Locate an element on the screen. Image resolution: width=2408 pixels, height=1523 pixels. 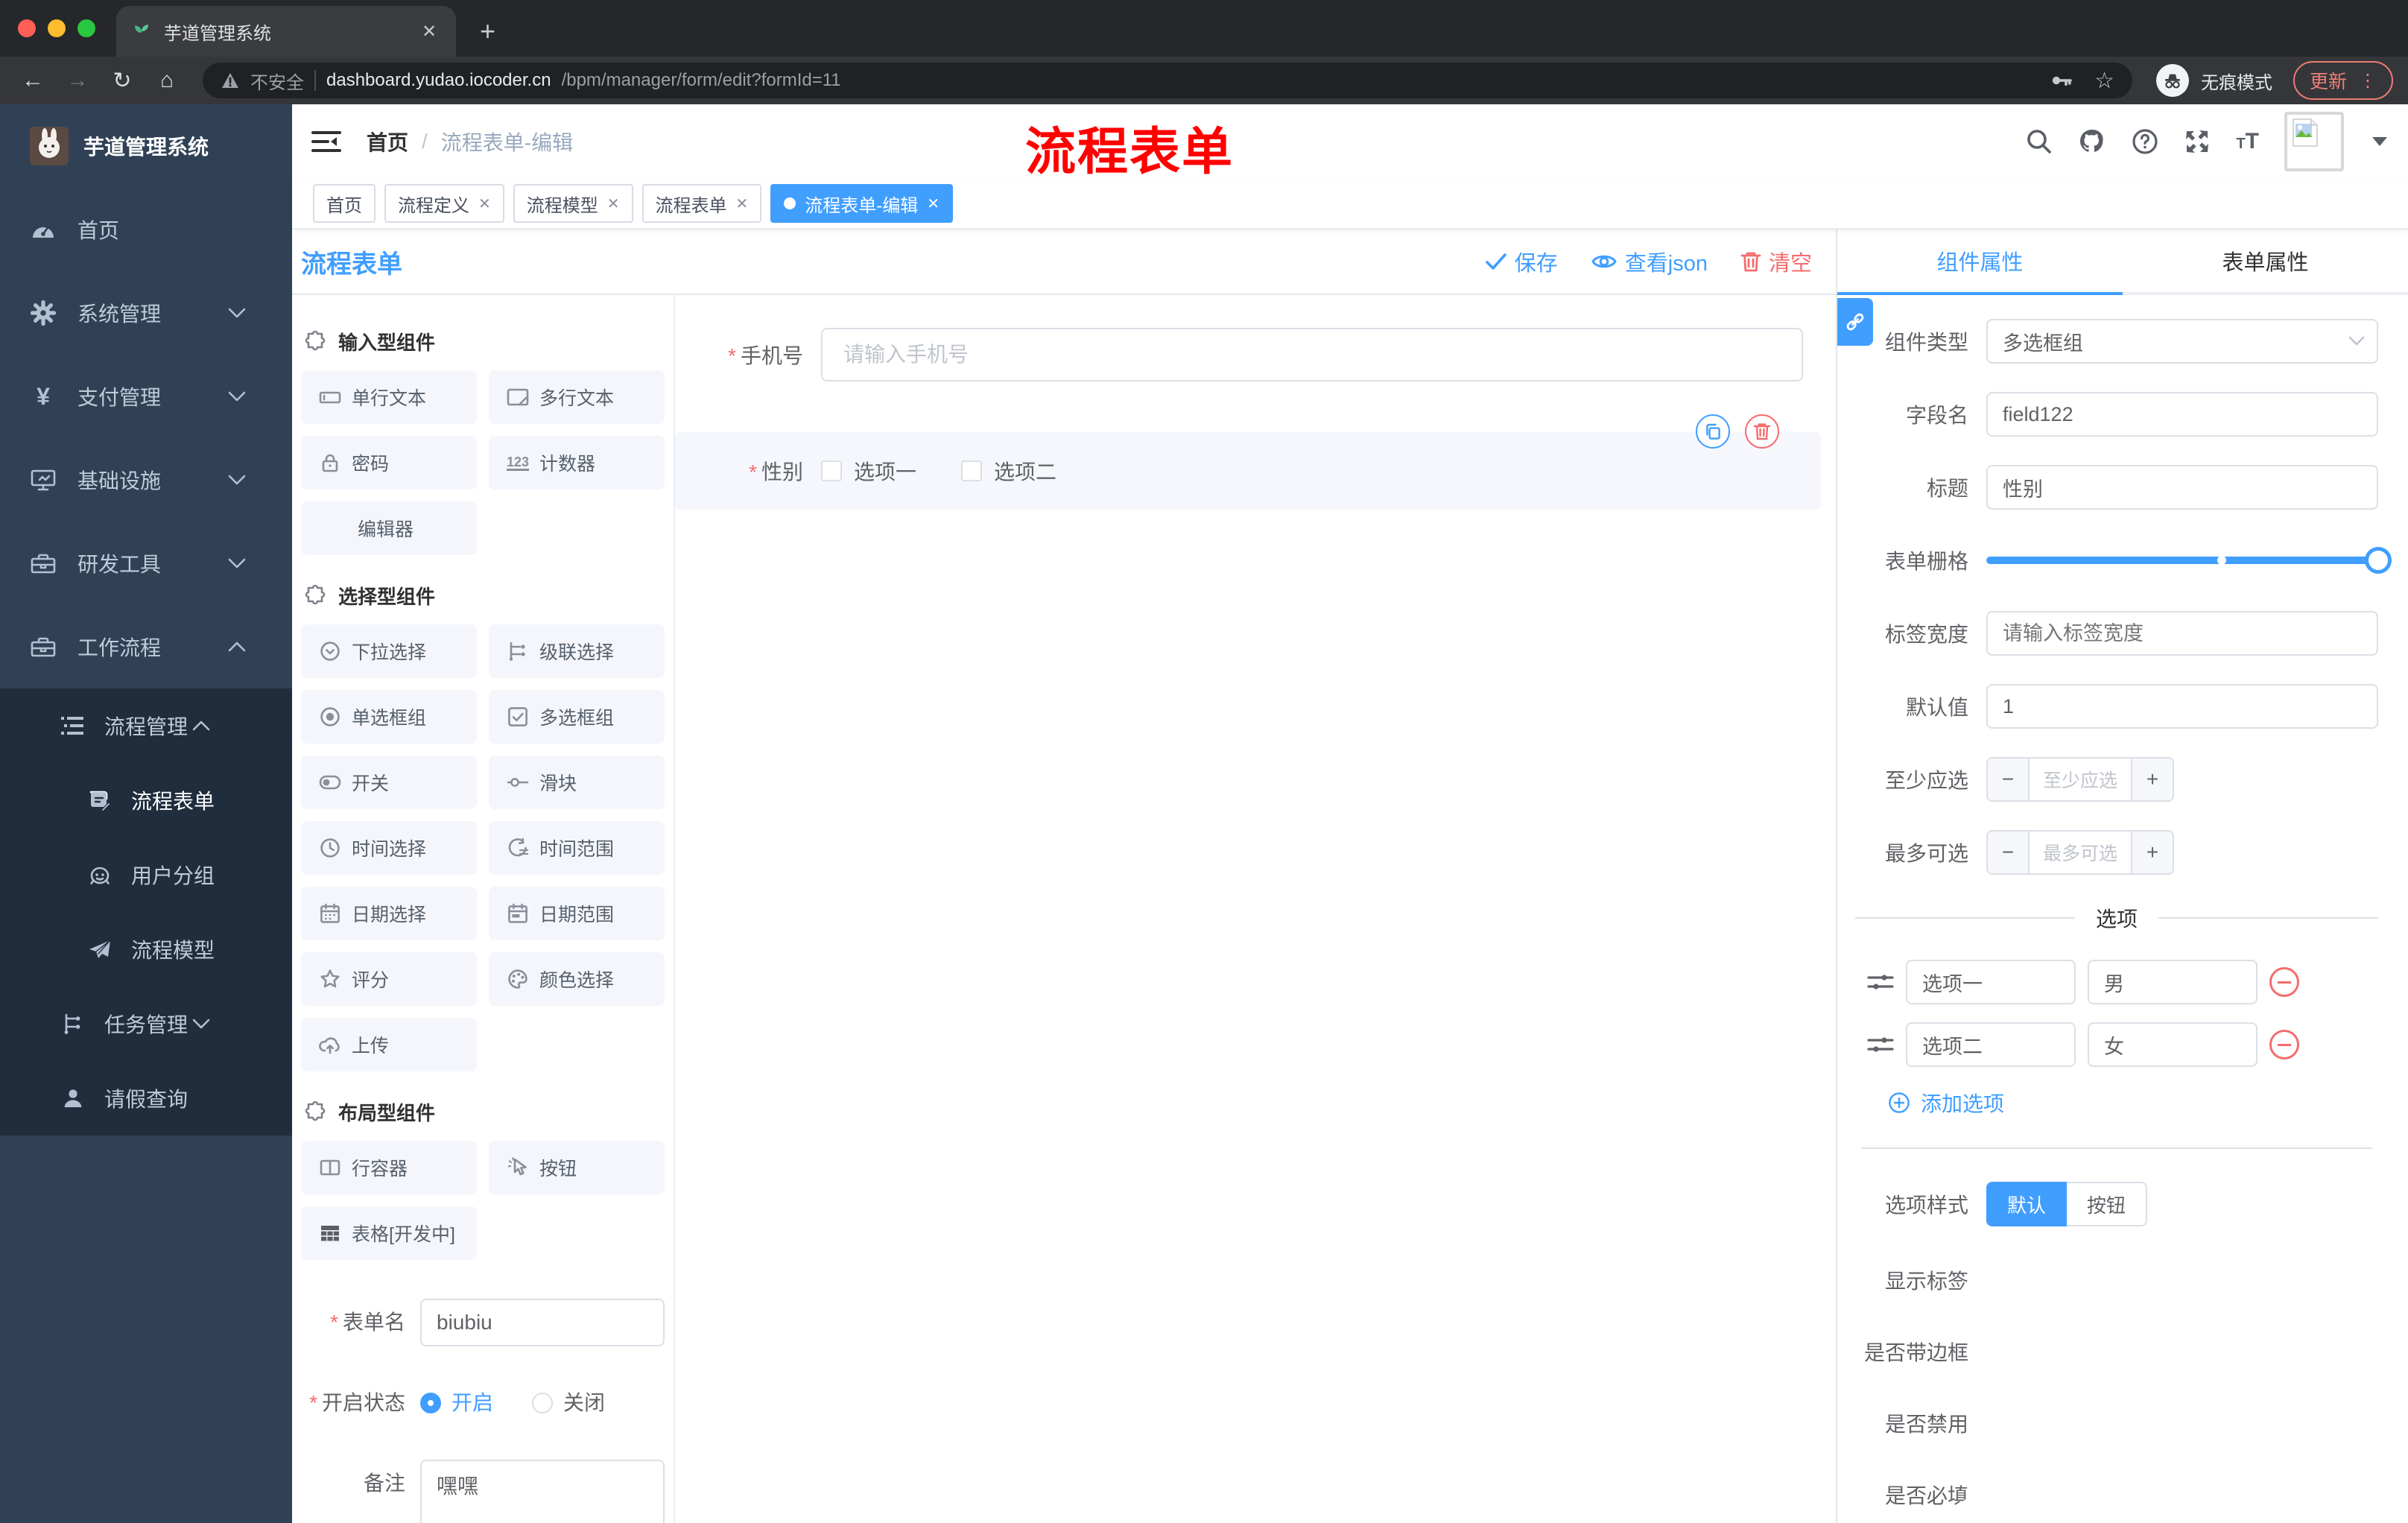
sidebar-item-infrastructure: 基础设施 is located at coordinates (146, 480).